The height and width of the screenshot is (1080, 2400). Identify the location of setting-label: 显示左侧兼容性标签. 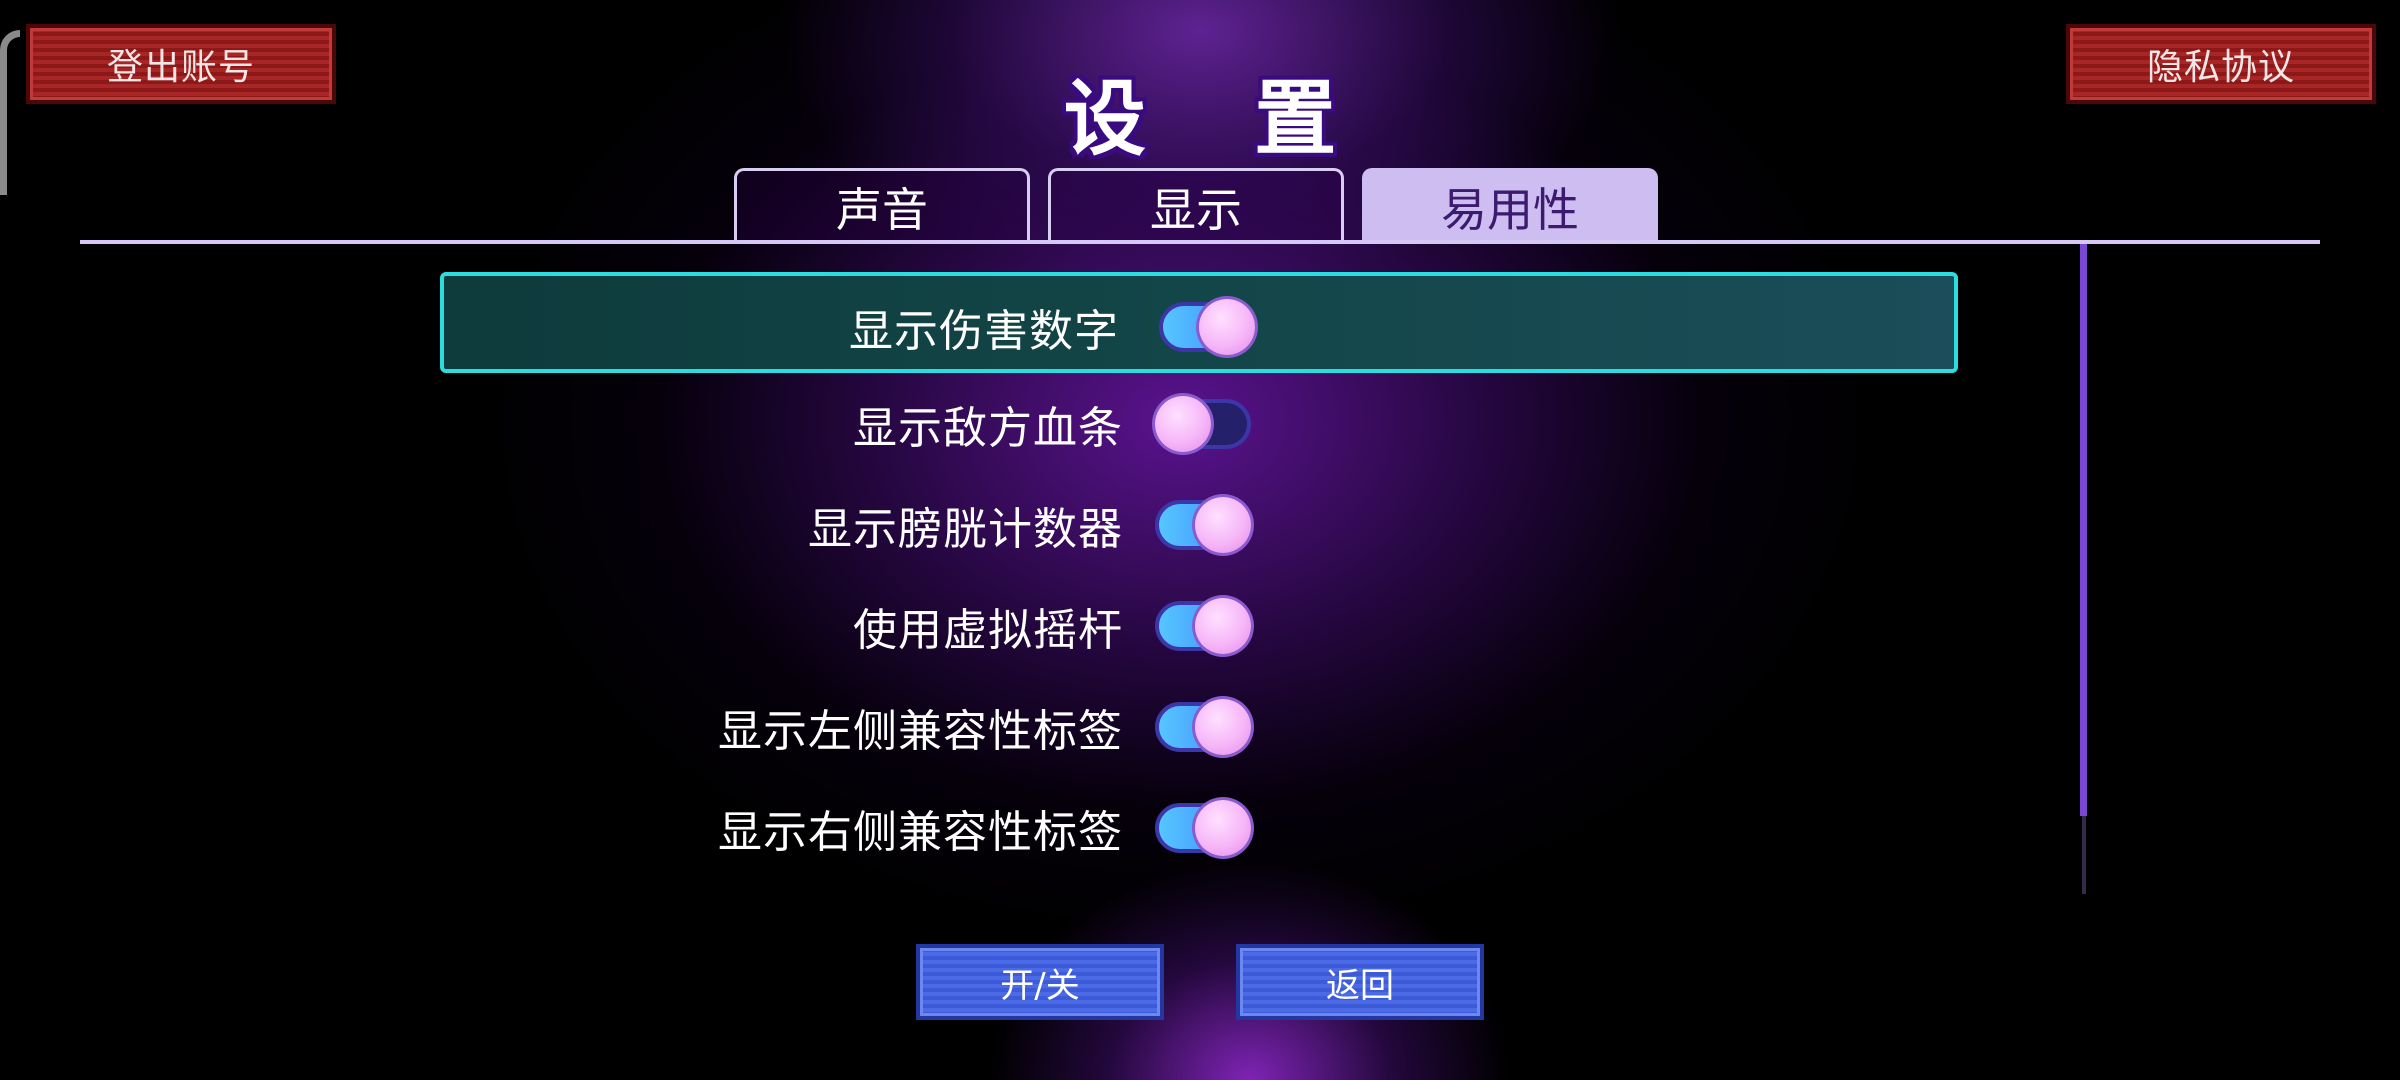
(920, 731).